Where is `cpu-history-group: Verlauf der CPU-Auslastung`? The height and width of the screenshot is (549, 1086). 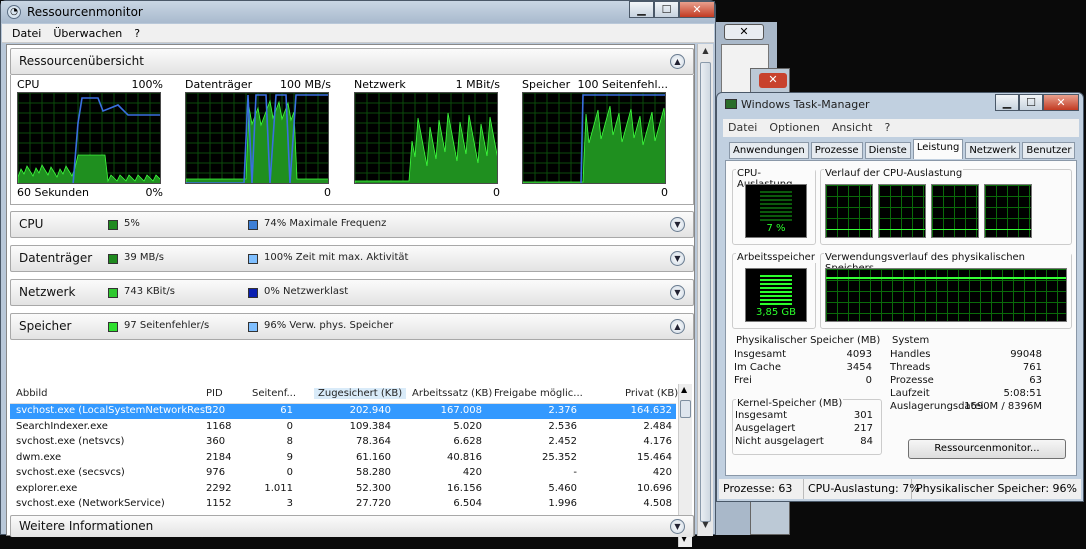 cpu-history-group: Verlauf der CPU-Auslastung is located at coordinates (946, 206).